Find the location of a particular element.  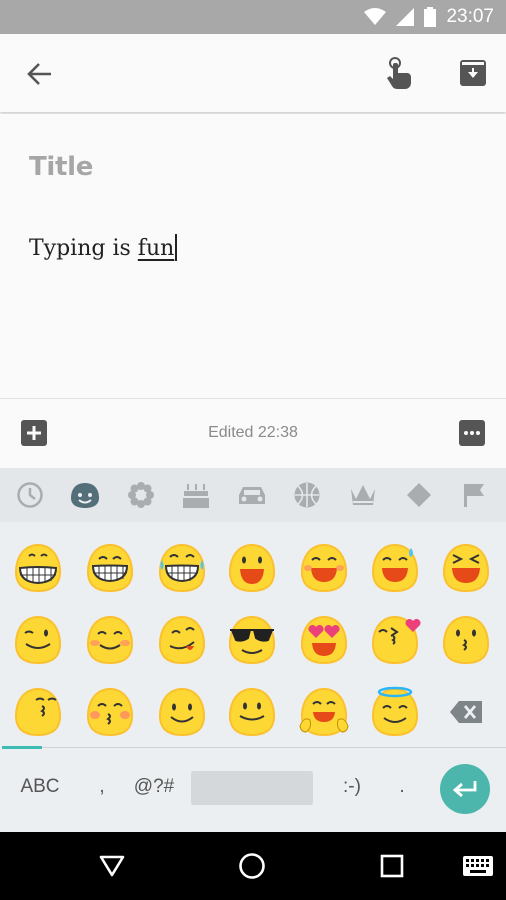

ball-icon is located at coordinates (307, 495).